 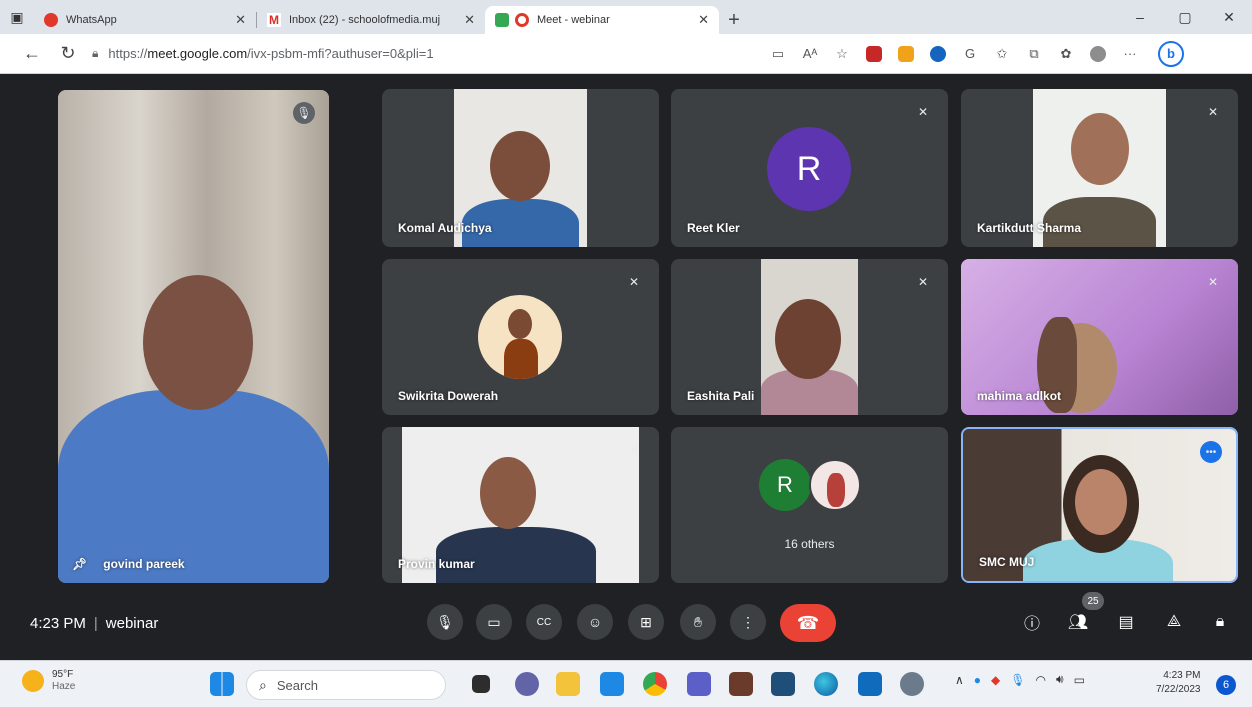 What do you see at coordinates (959, 680) in the screenshot?
I see `chevron-up-icon: ∧` at bounding box center [959, 680].